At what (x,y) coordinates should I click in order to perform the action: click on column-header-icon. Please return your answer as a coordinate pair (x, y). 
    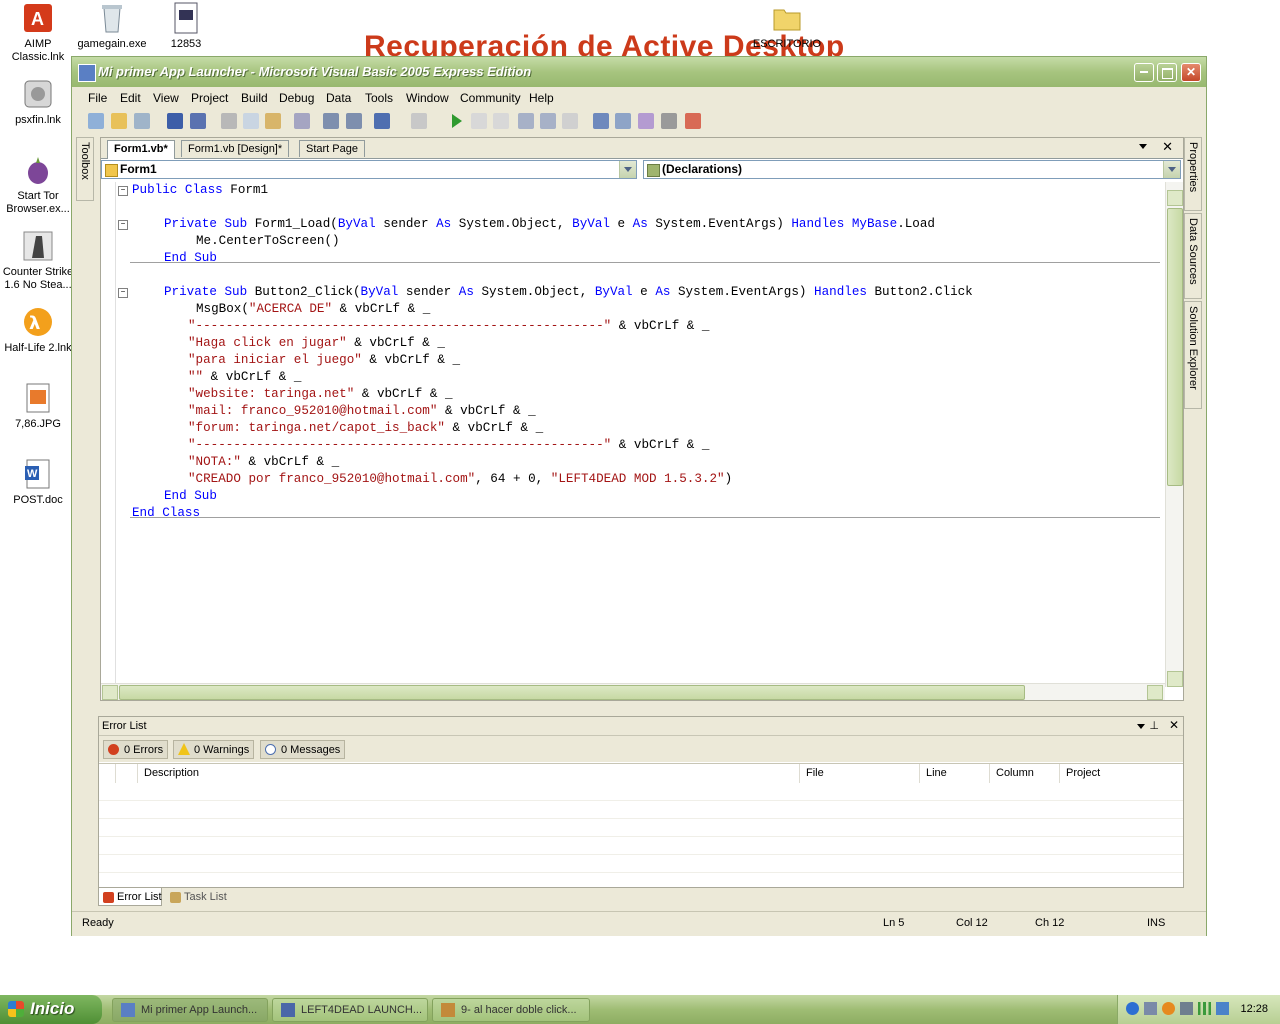
    Looking at the image, I should click on (126, 773).